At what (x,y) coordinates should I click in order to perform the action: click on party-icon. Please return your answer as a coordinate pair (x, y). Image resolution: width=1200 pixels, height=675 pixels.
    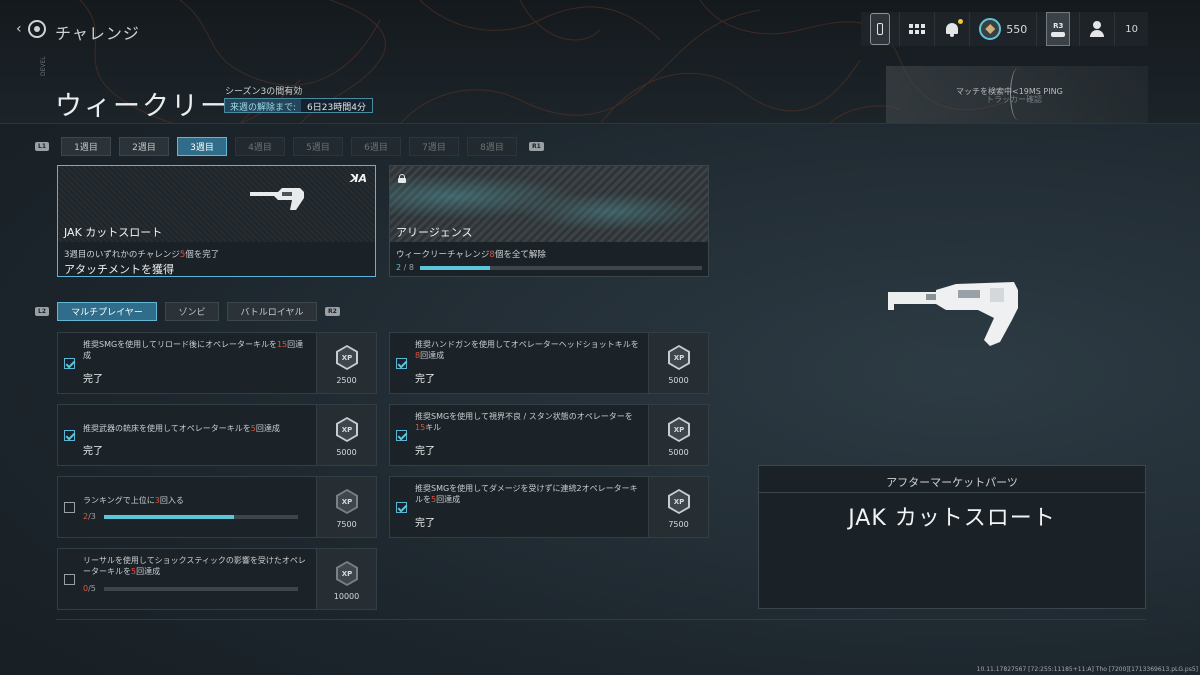
    Looking at the image, I should click on (1097, 29).